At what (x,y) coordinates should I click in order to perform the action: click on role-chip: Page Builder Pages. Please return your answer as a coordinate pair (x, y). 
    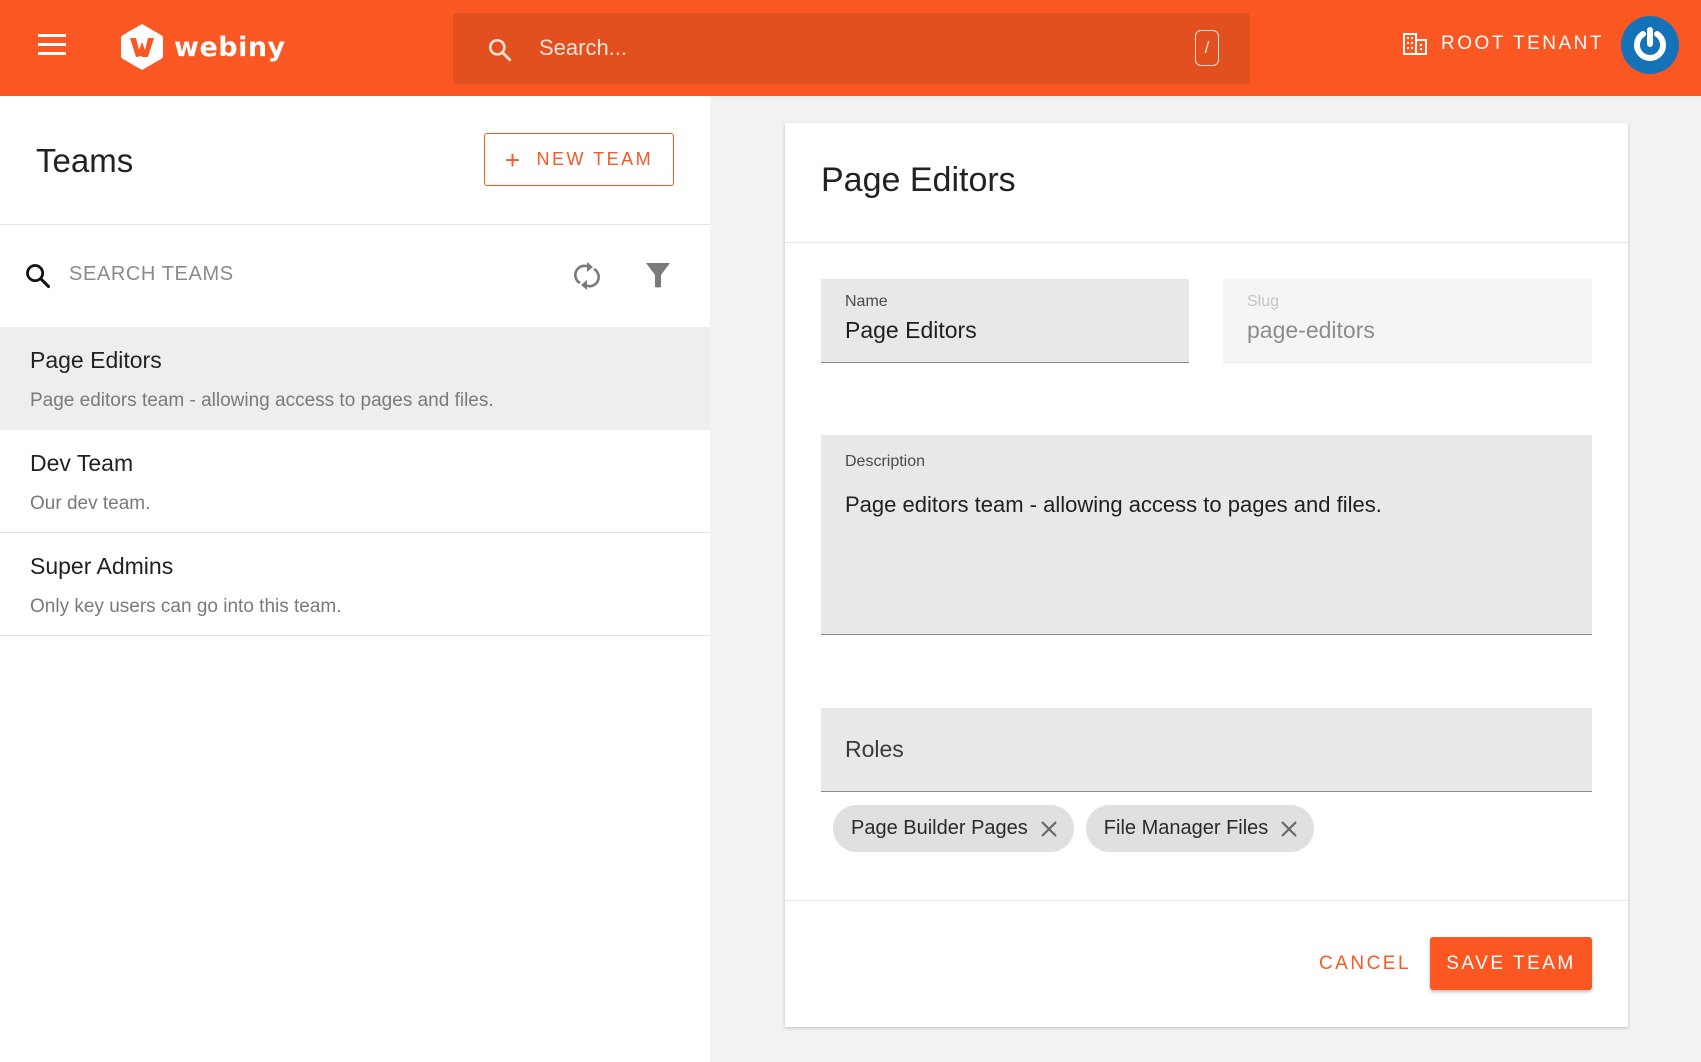
    Looking at the image, I should click on (953, 828).